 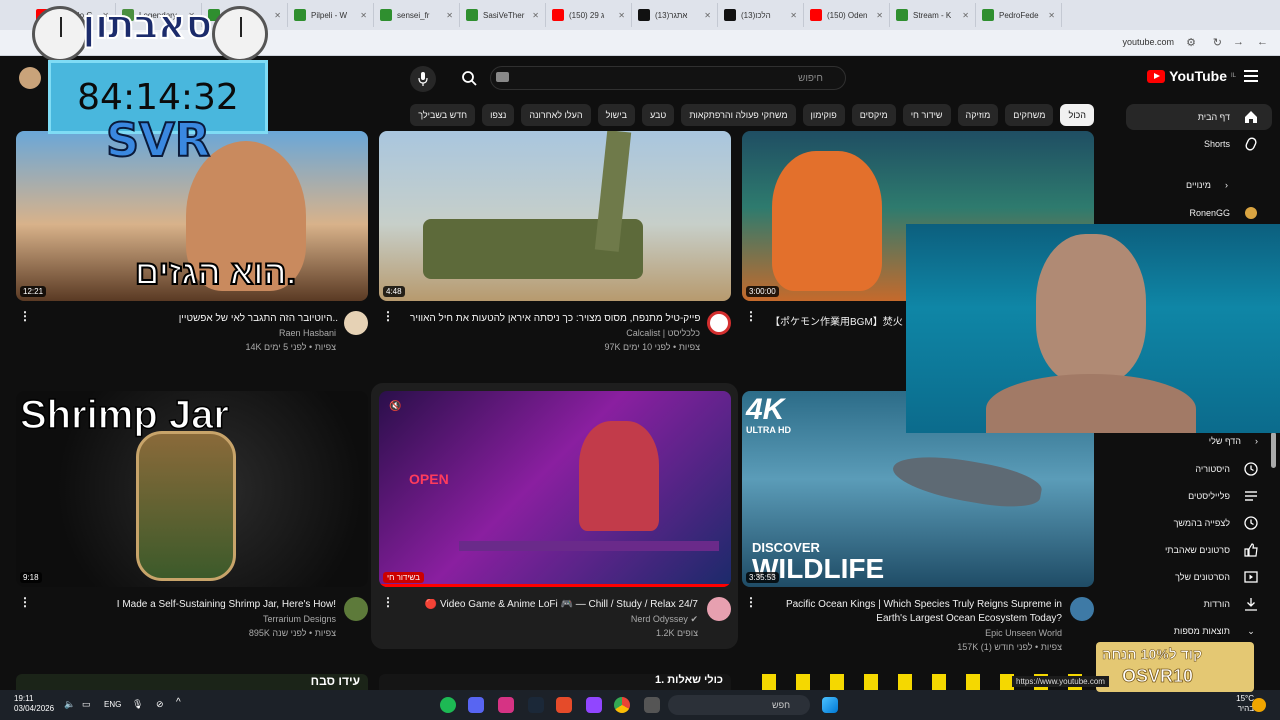 I want to click on chrome-icon, so click(x=622, y=705).